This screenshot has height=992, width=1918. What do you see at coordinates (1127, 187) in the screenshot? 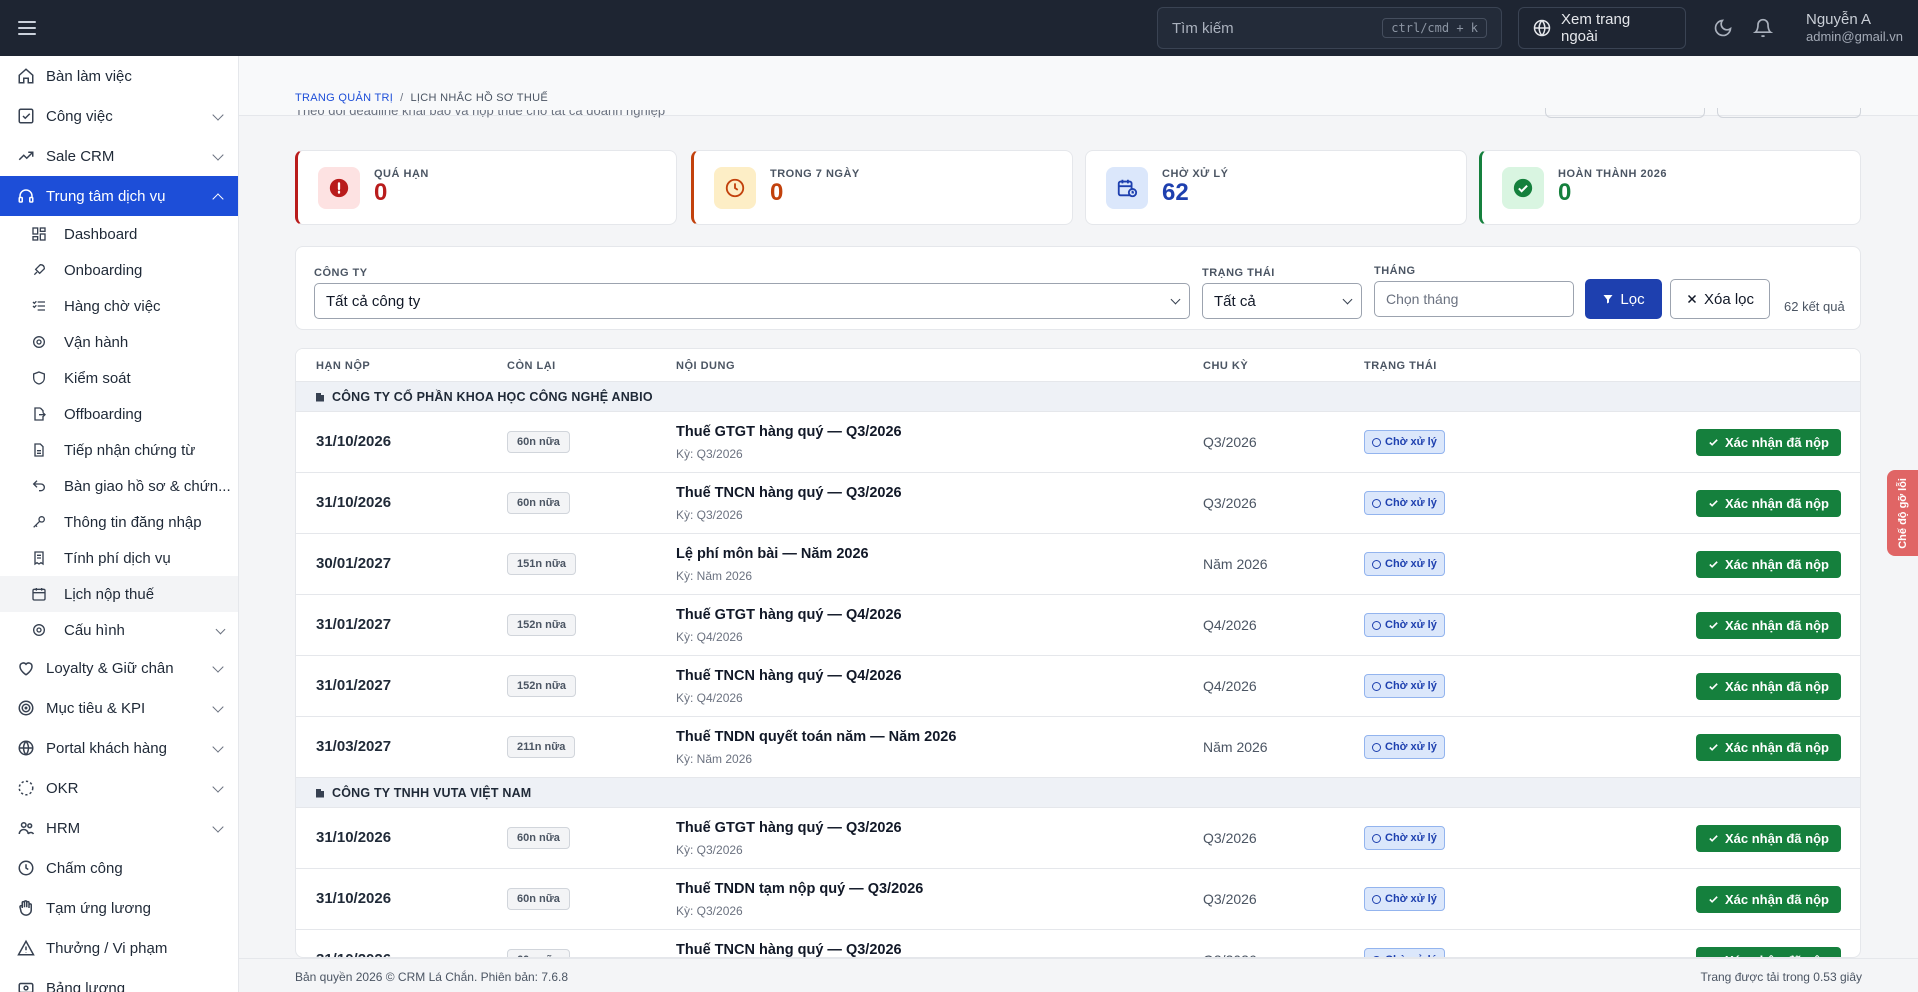
I see `calendar-clock-icon` at bounding box center [1127, 187].